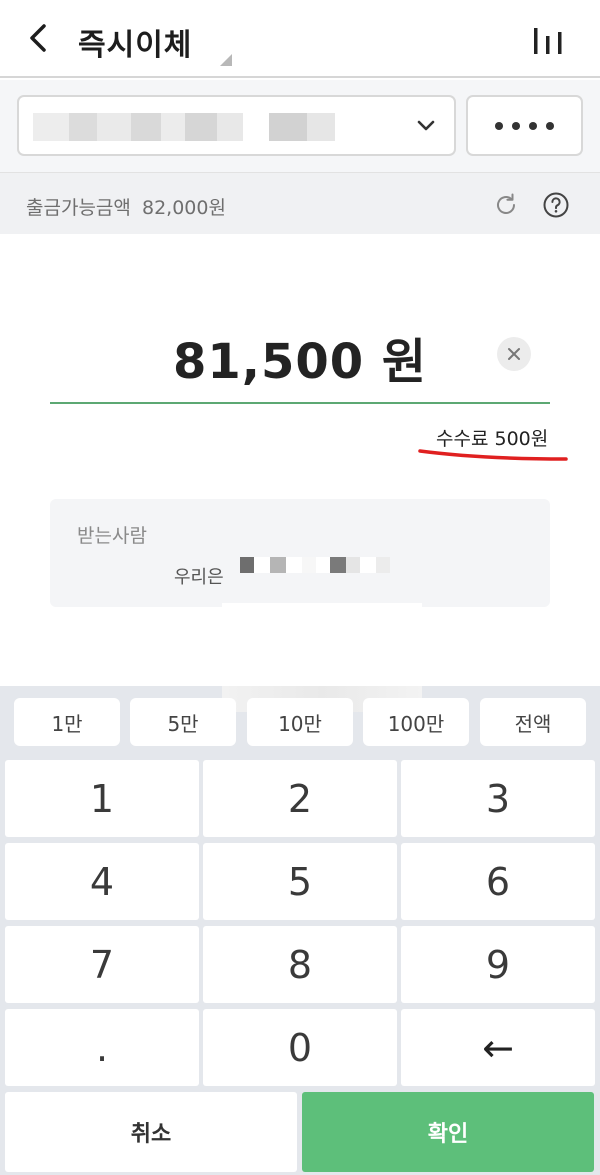 The height and width of the screenshot is (1175, 600). What do you see at coordinates (183, 722) in the screenshot?
I see `quick-amount-50k: 5만` at bounding box center [183, 722].